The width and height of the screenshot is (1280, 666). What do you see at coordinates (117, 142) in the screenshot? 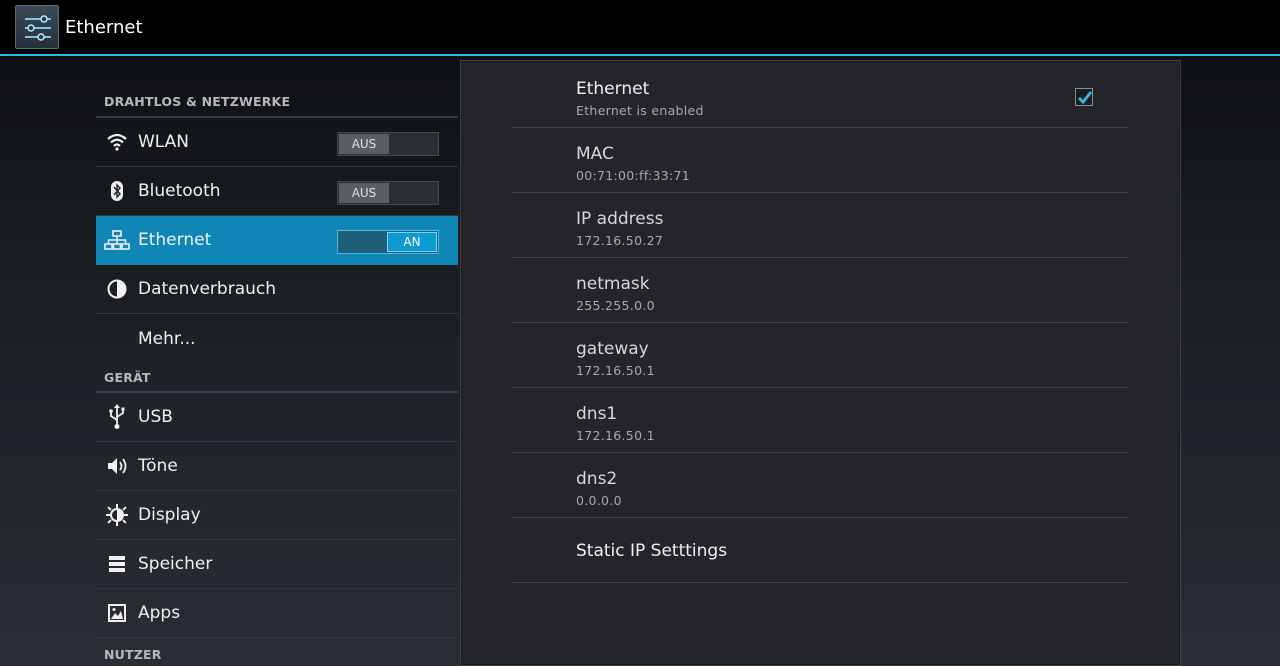
I see `wifi-icon` at bounding box center [117, 142].